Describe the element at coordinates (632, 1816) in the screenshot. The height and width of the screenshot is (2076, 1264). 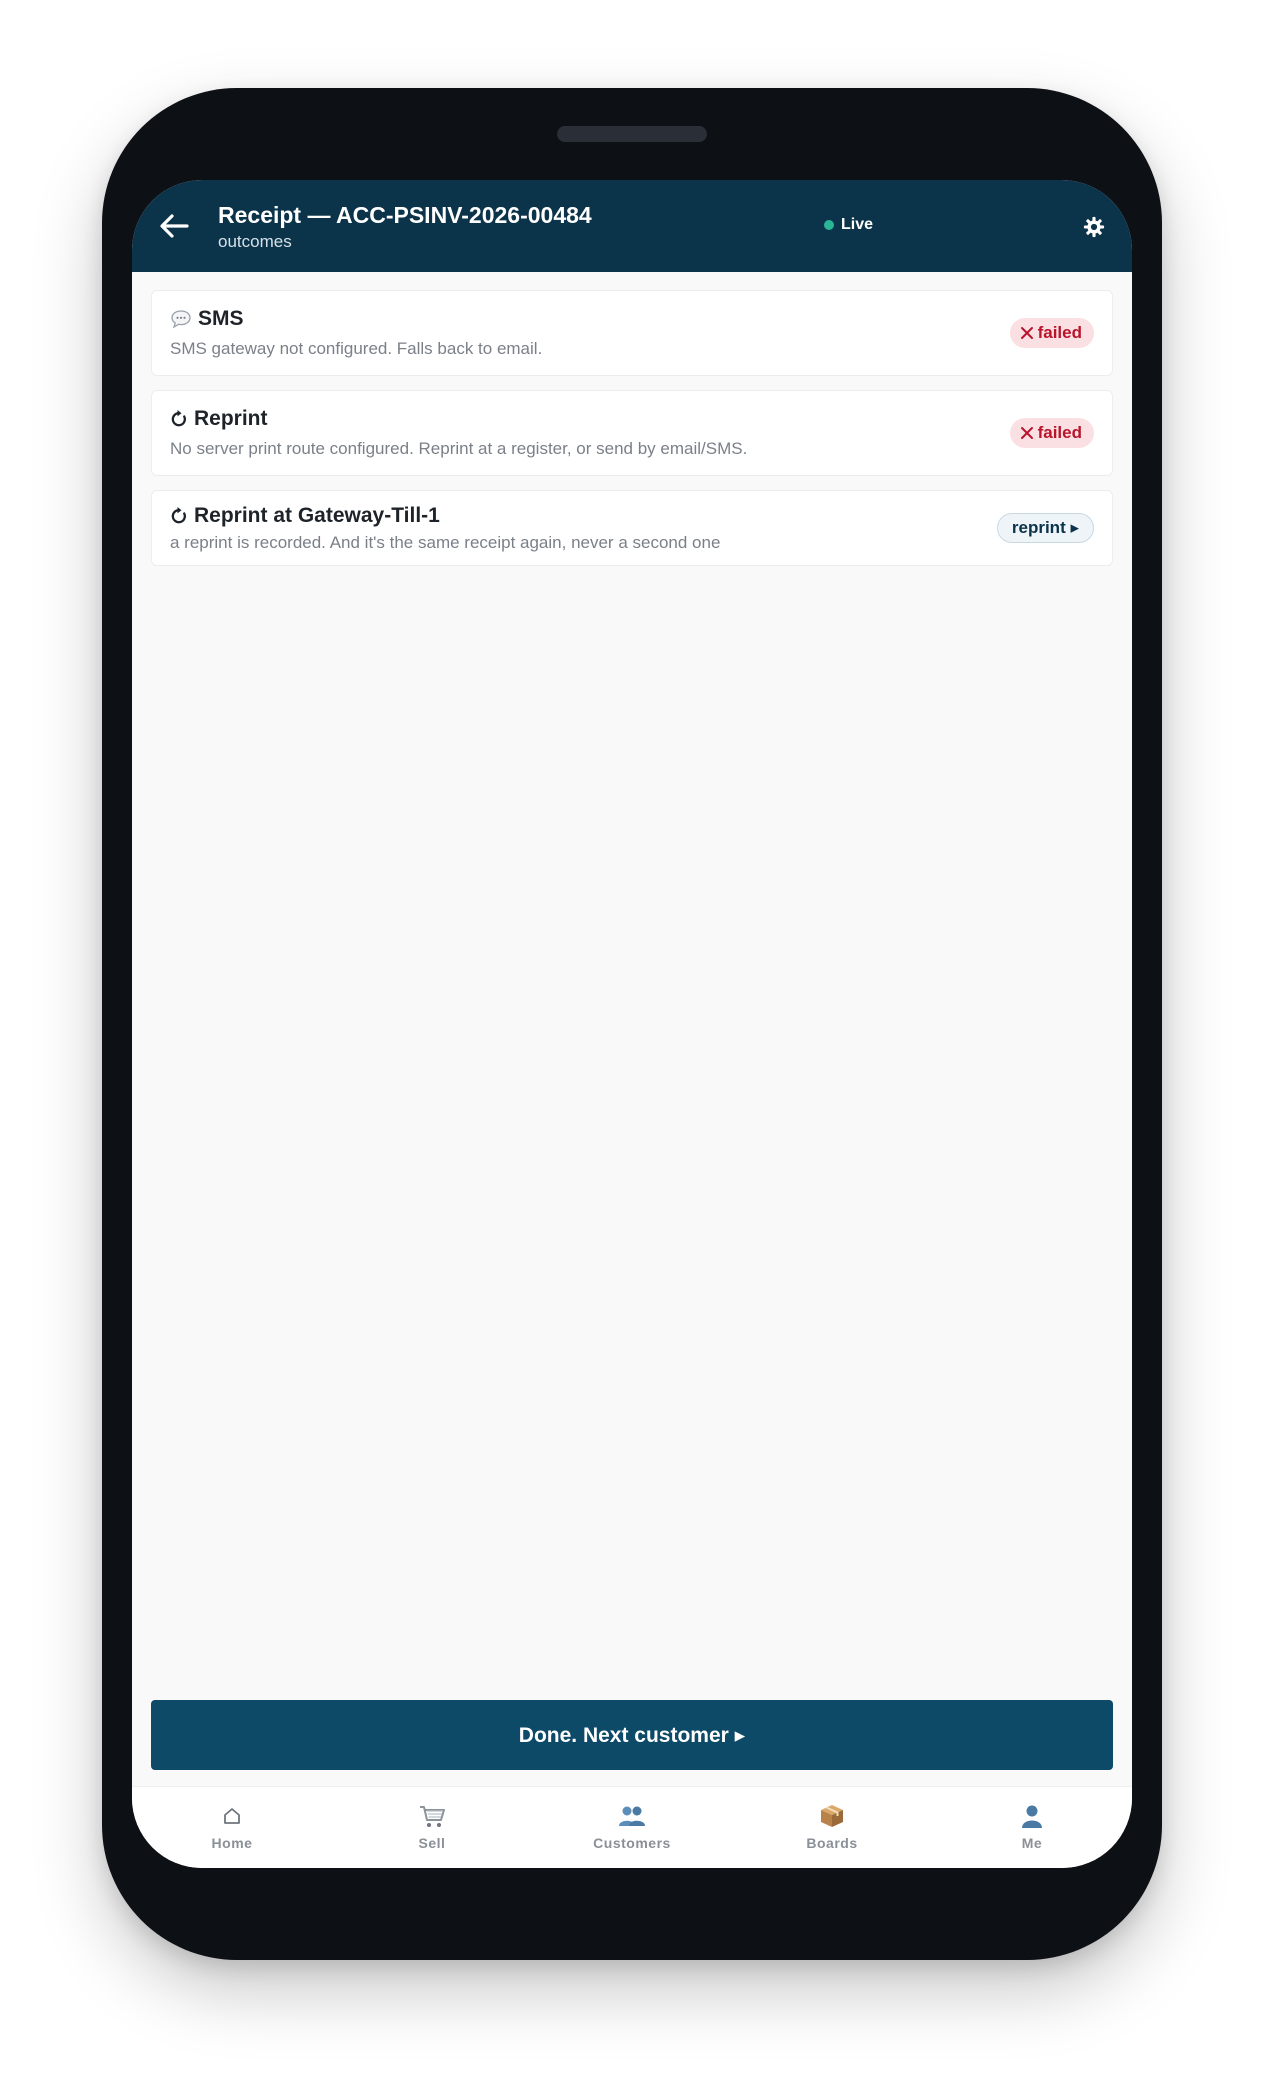
I see `people-icon` at that location.